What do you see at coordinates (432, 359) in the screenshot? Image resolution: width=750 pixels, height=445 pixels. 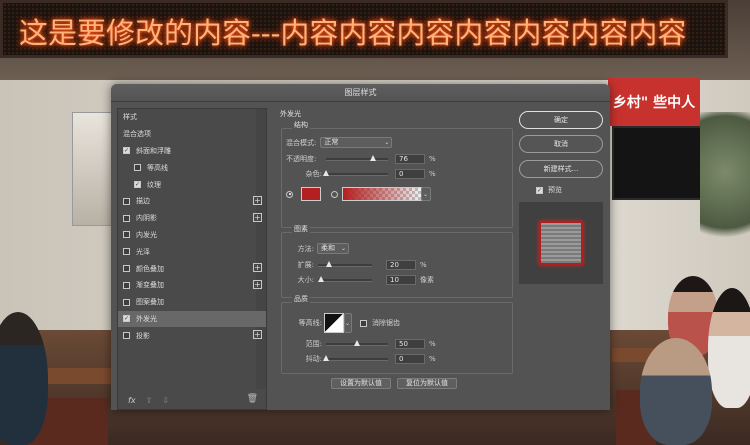 I see `jitter-unit: %` at bounding box center [432, 359].